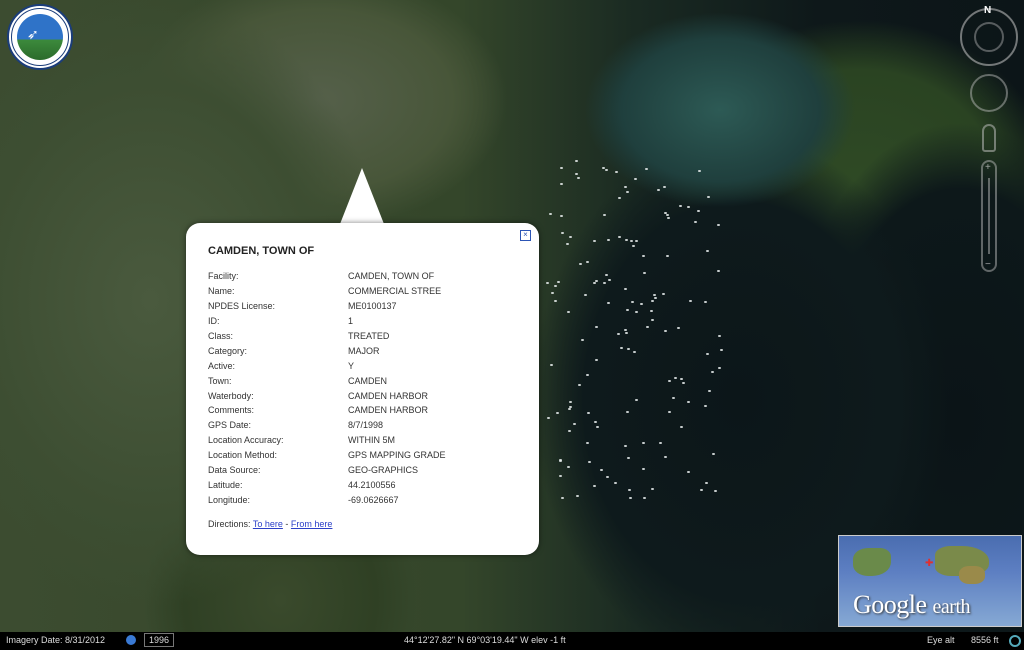 Image resolution: width=1024 pixels, height=650 pixels. I want to click on navigation-controls: N + −, so click(989, 140).